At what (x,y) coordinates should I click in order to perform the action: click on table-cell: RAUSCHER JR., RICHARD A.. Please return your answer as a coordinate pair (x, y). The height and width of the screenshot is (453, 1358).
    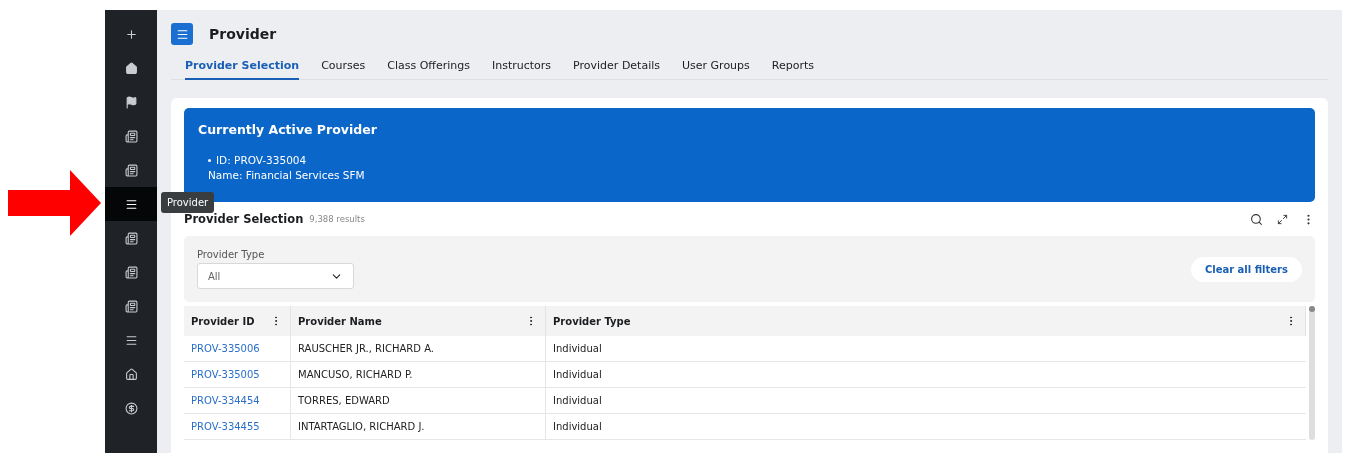
    Looking at the image, I should click on (418, 349).